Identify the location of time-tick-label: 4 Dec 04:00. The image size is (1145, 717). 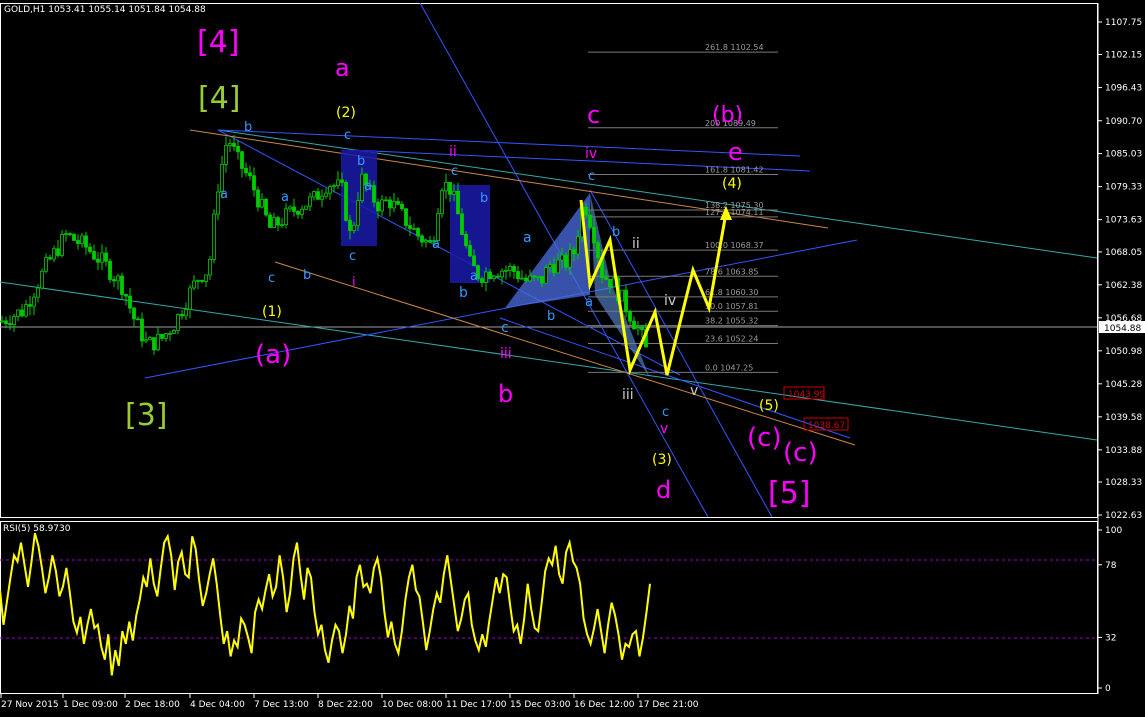
(217, 705).